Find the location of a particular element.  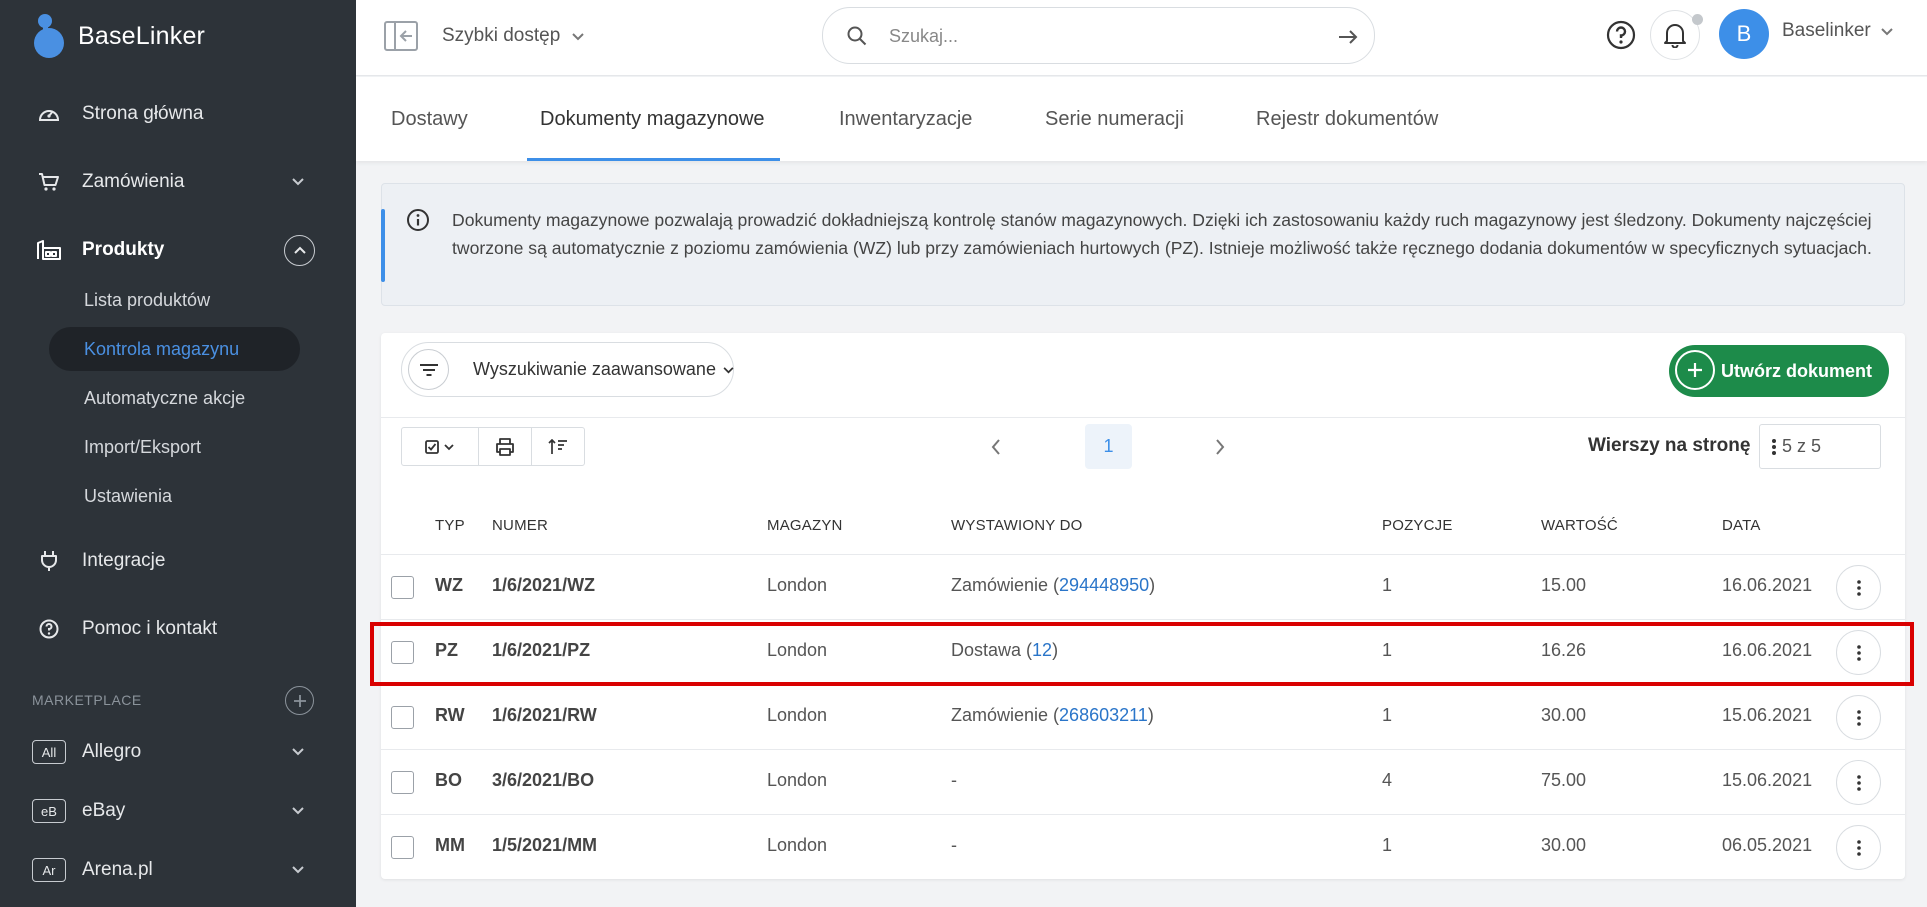

column-header-value: WARTOŚĆ is located at coordinates (1579, 525).